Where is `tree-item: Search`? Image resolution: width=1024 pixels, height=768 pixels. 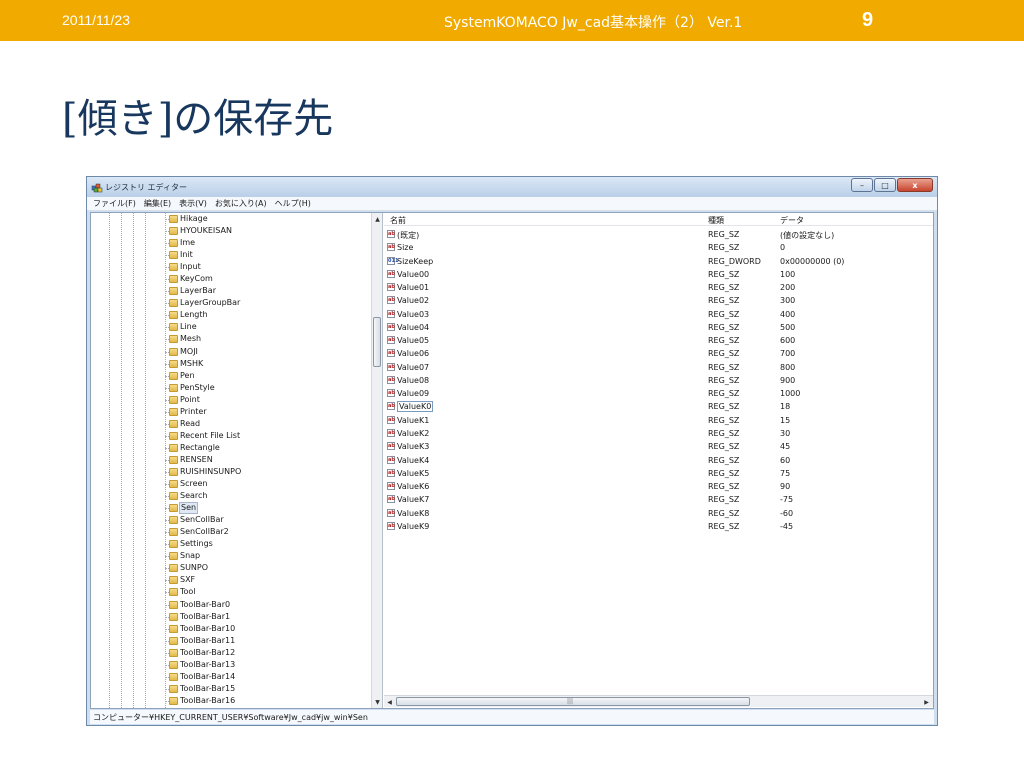 tree-item: Search is located at coordinates (231, 496).